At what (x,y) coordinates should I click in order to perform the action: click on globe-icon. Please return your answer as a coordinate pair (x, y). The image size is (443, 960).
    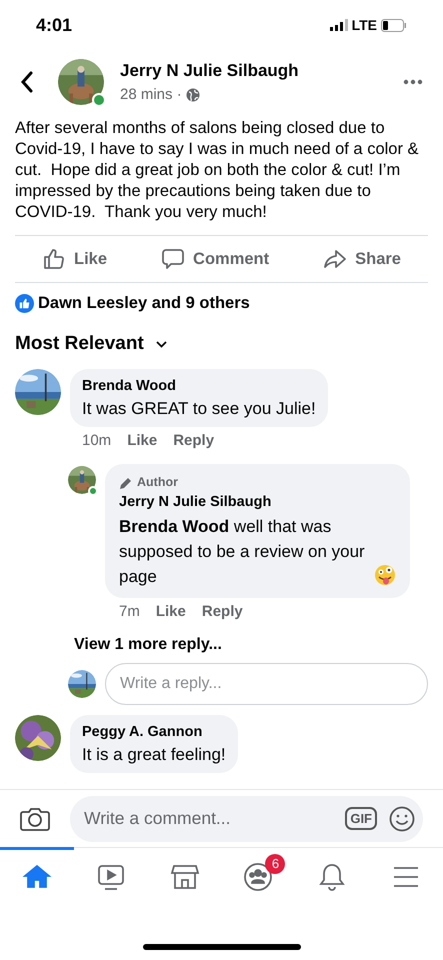
    Looking at the image, I should click on (193, 95).